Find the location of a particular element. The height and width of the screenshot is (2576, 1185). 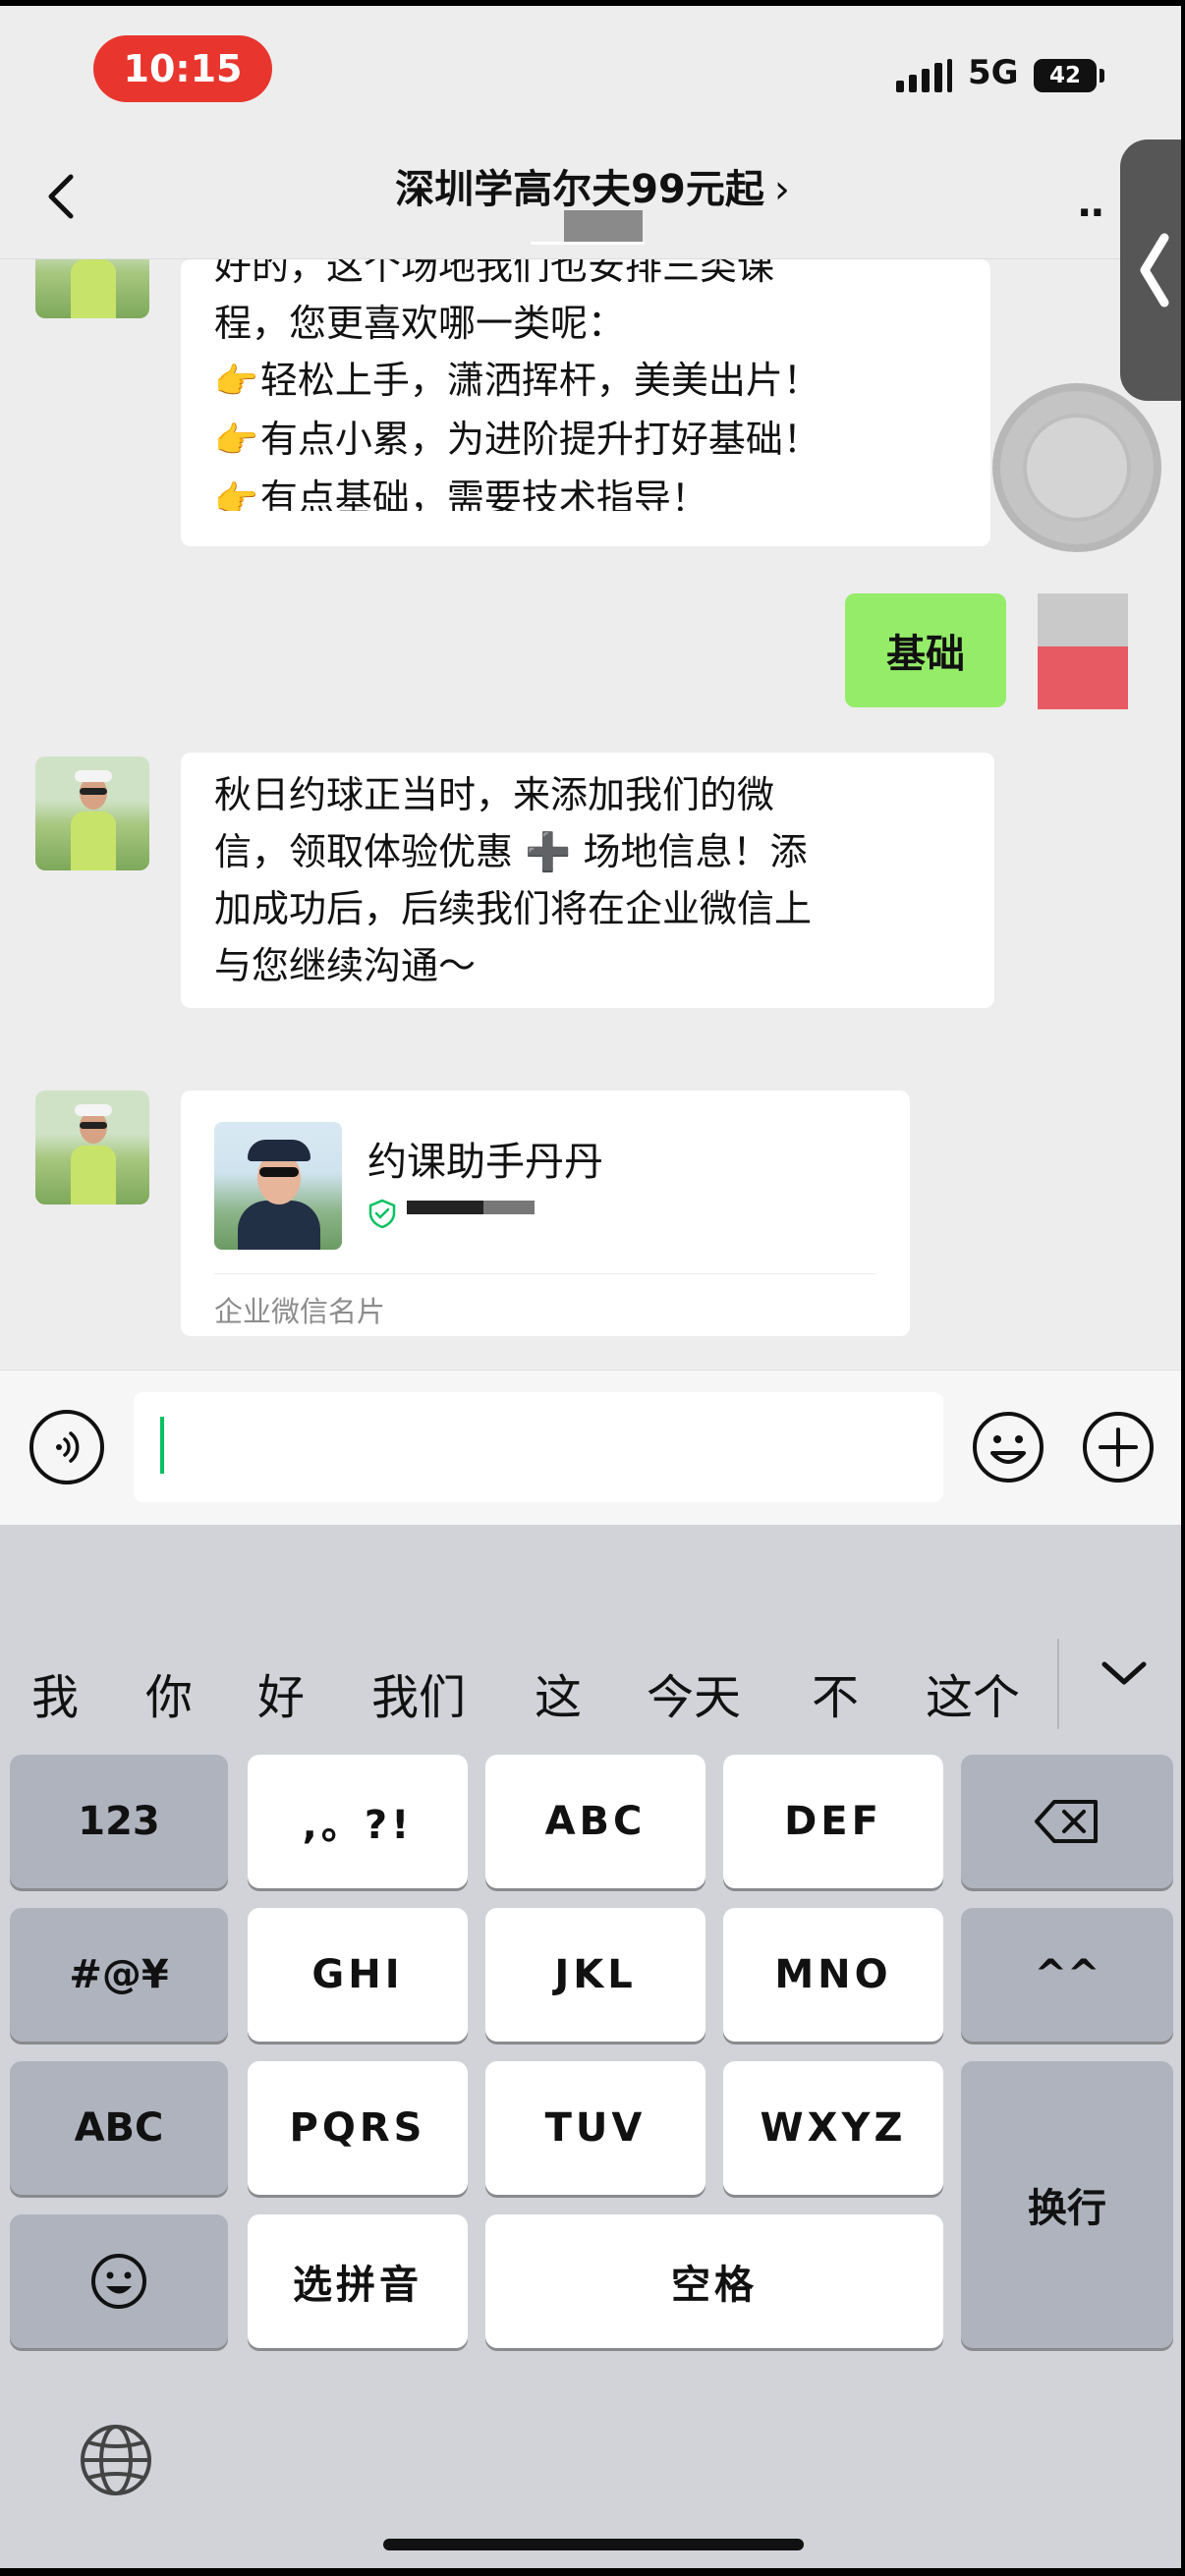

title-underline is located at coordinates (588, 243).